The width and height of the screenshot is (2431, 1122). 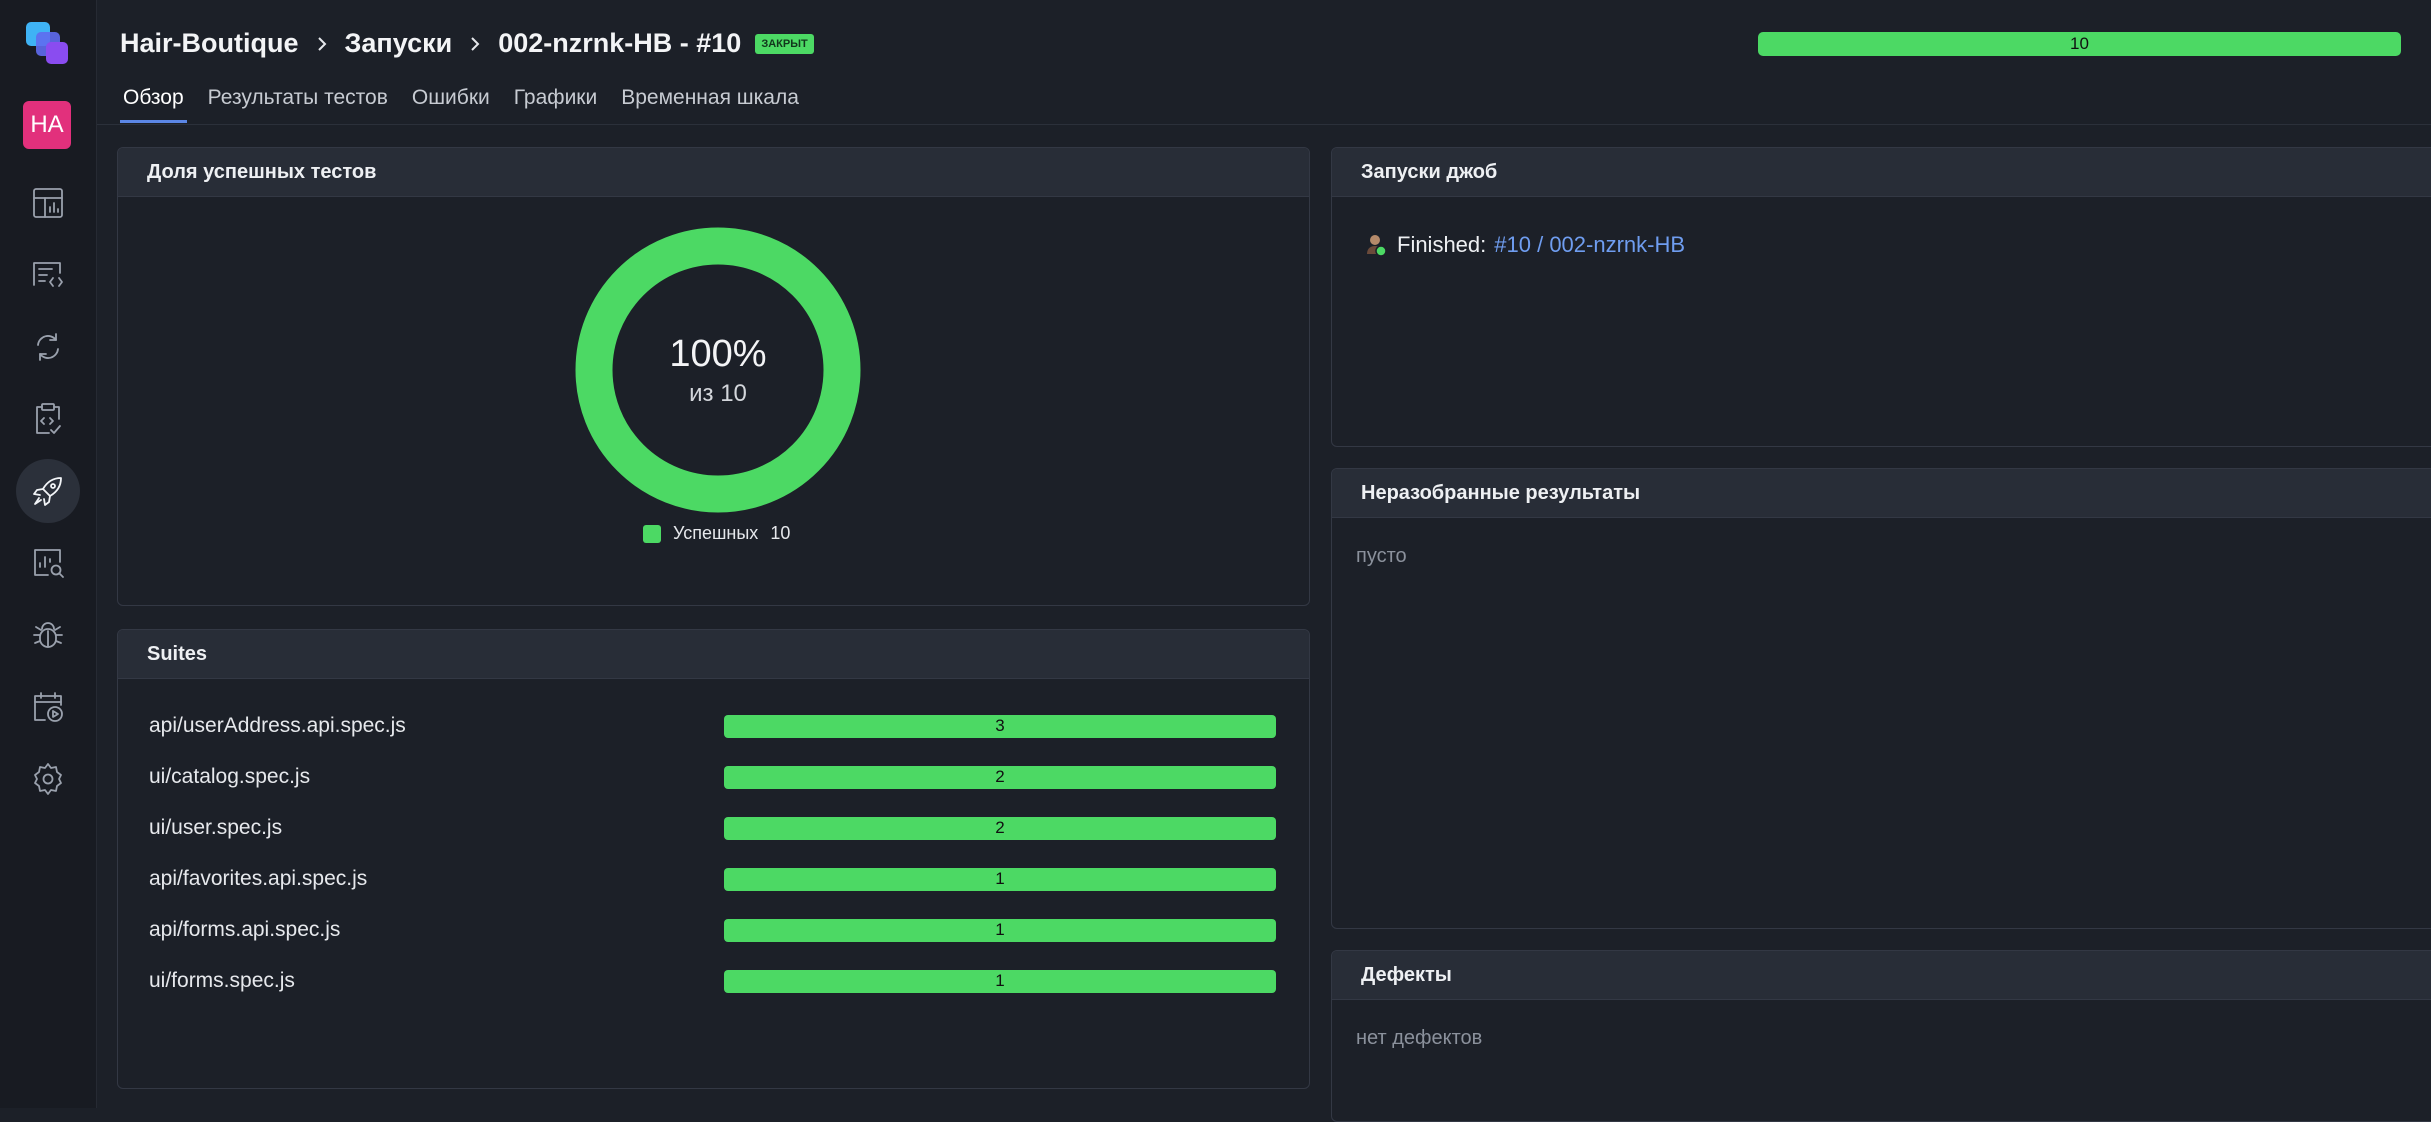 What do you see at coordinates (1881, 172) in the screenshot?
I see `job-runs-title: Запуски джоб` at bounding box center [1881, 172].